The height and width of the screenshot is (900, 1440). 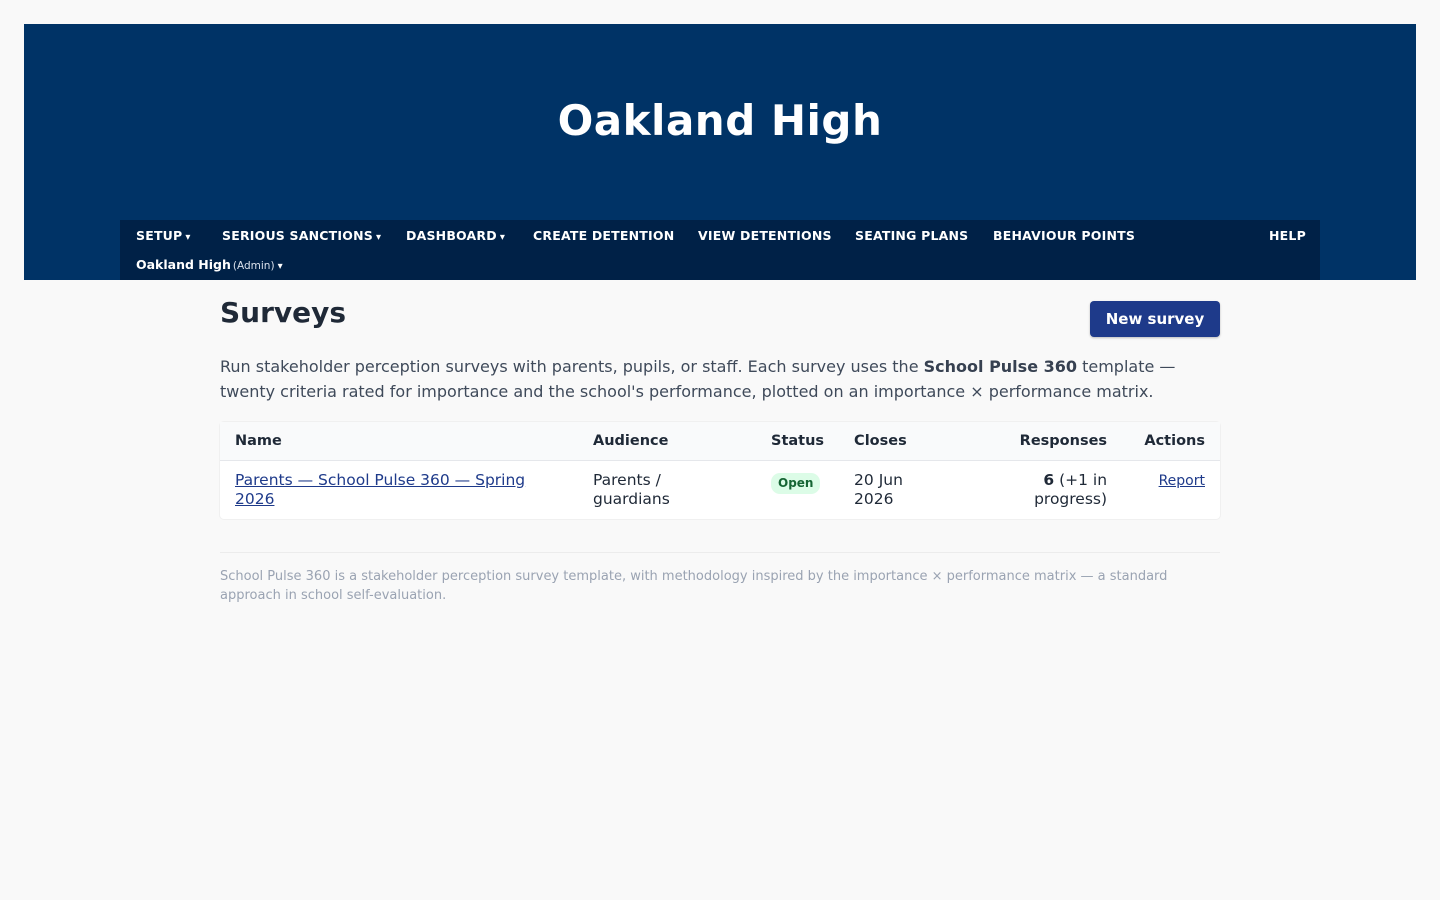 What do you see at coordinates (1171, 490) in the screenshot?
I see `actions-cell: Report` at bounding box center [1171, 490].